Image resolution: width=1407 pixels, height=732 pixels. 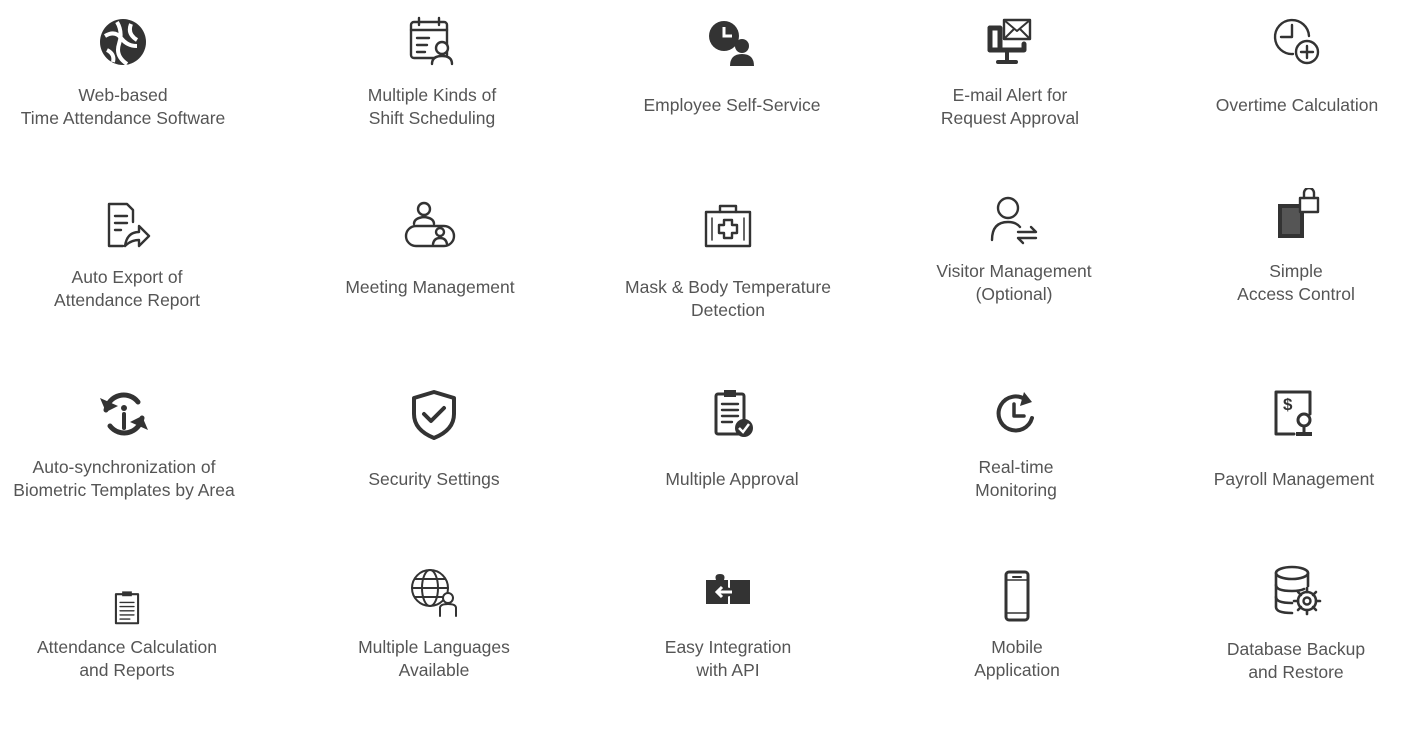 I want to click on feature-email-alert: E-mail Alert for Request Approval, so click(x=1010, y=94).